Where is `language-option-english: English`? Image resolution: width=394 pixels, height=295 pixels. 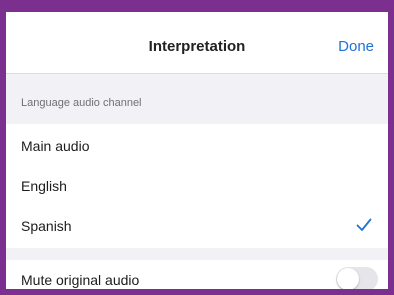
language-option-english: English is located at coordinates (197, 186).